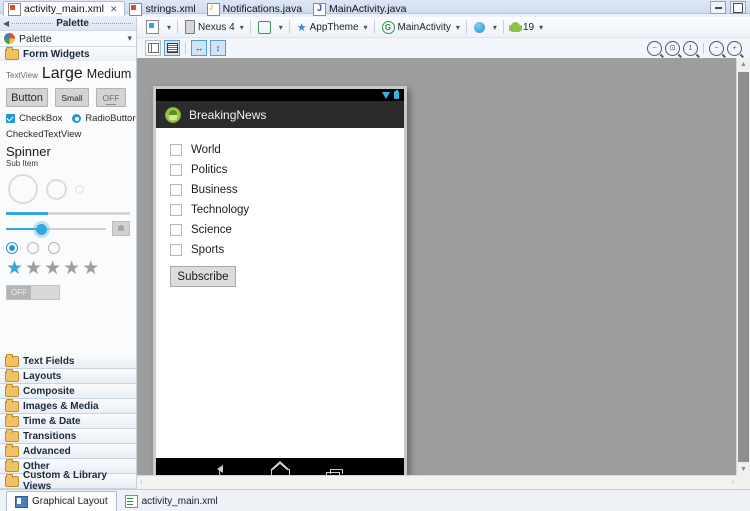  What do you see at coordinates (153, 48) in the screenshot?
I see `show-included-toggle` at bounding box center [153, 48].